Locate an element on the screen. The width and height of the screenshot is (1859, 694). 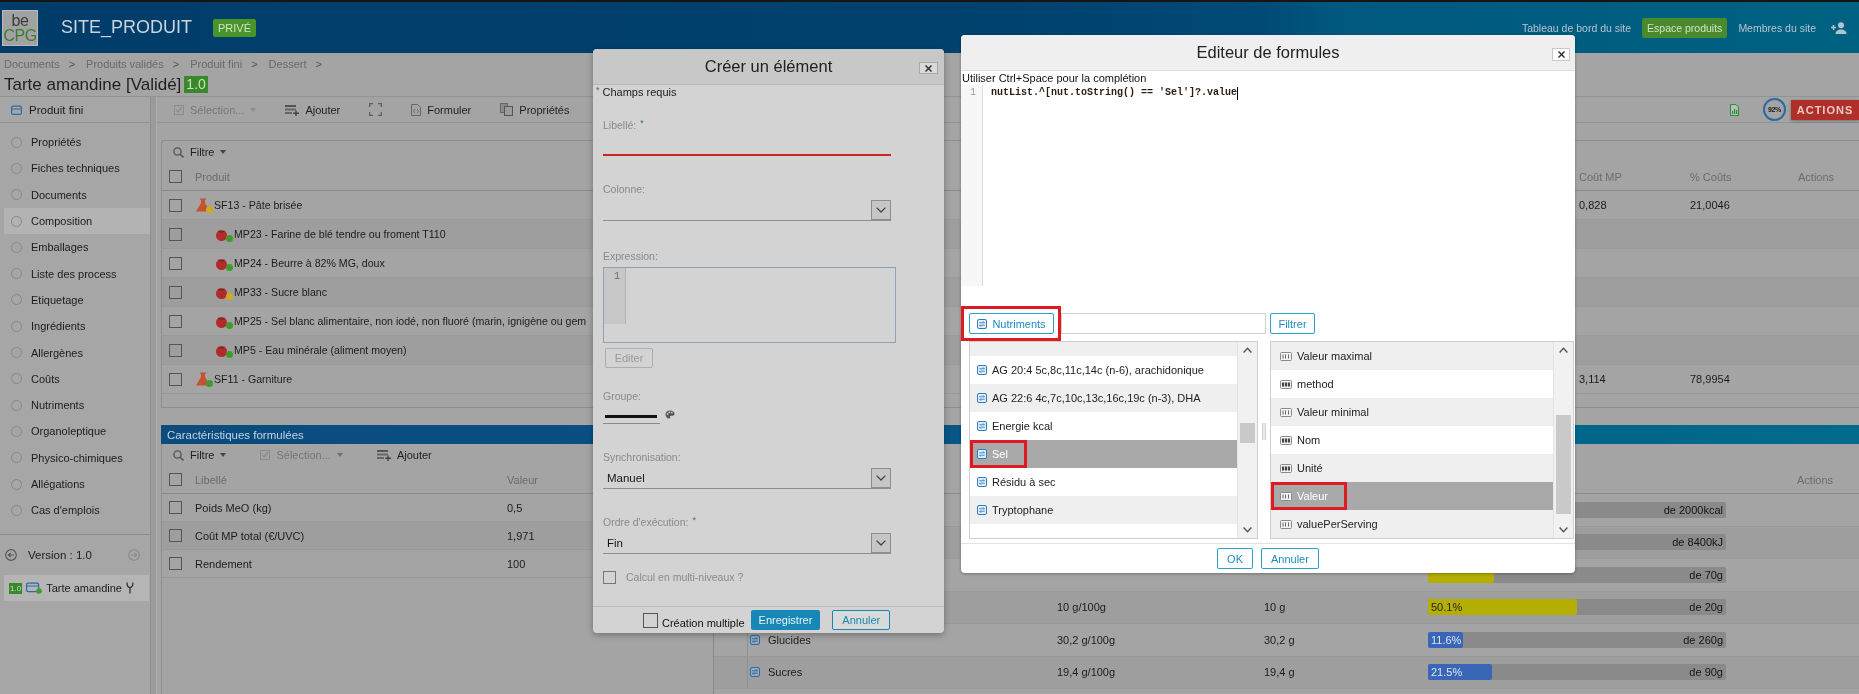
sidebar-item: Etiquetage is located at coordinates (77, 300).